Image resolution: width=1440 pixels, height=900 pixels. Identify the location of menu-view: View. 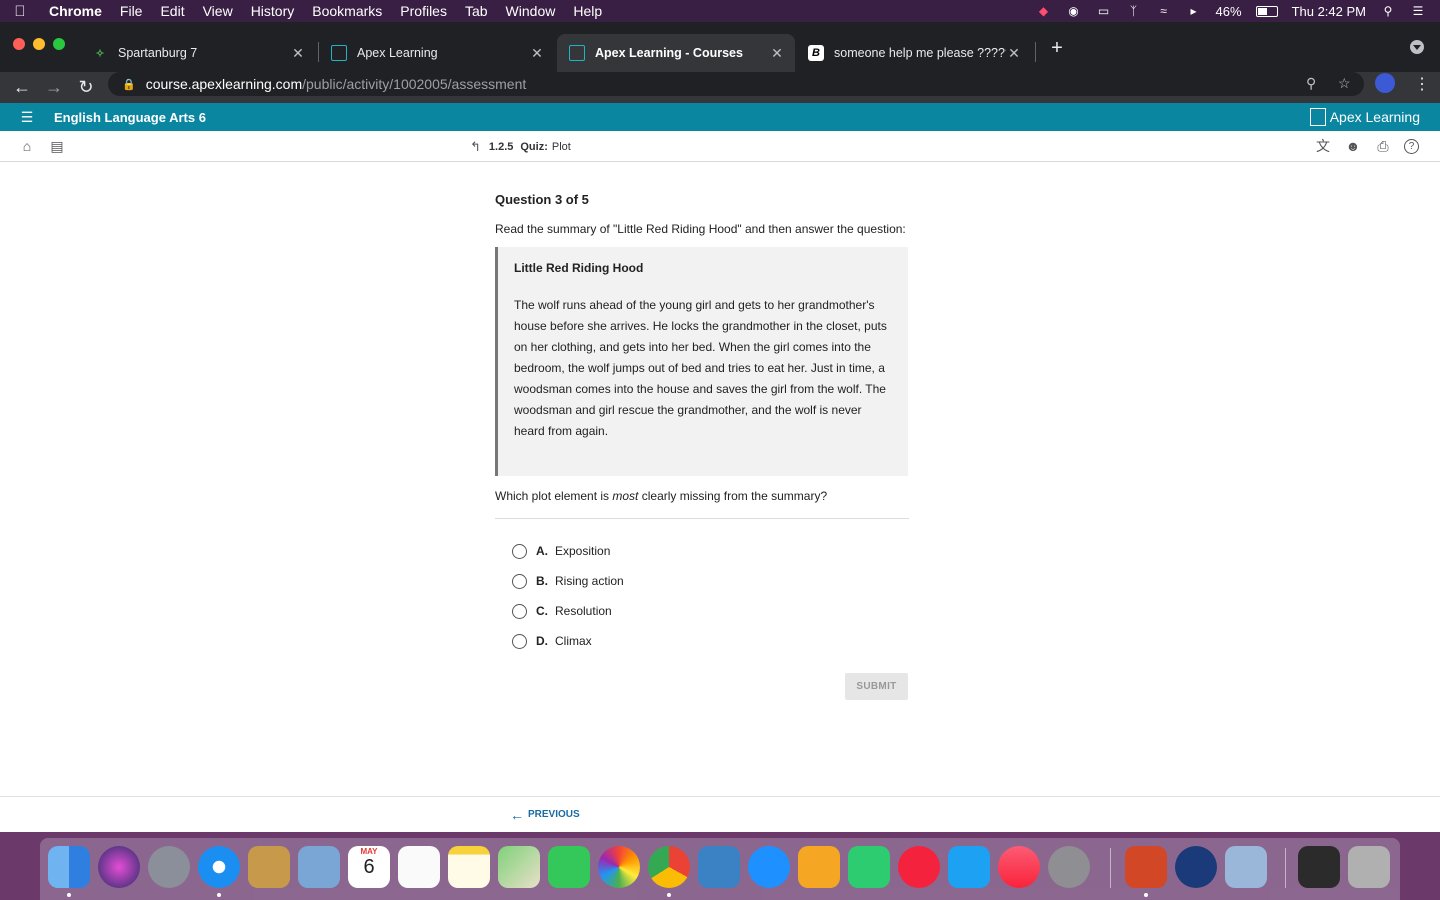
(218, 11).